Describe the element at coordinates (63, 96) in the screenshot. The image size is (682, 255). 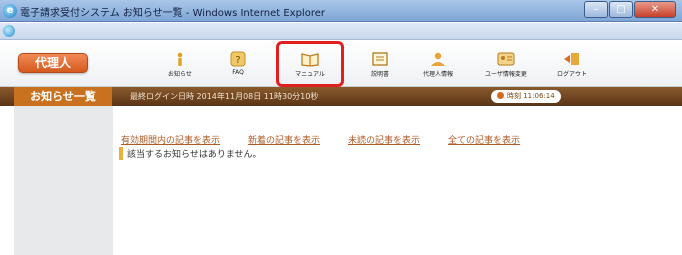
I see `page-title: お知らせ一覧` at that location.